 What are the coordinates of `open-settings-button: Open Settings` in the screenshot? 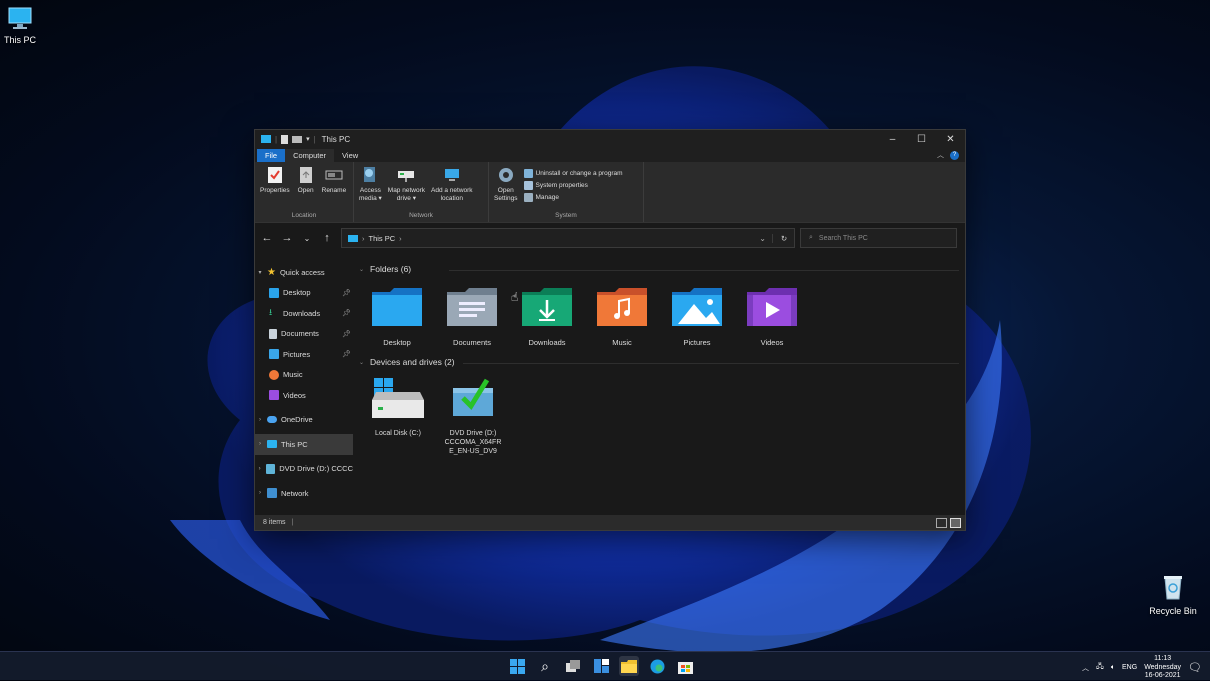 It's located at (506, 183).